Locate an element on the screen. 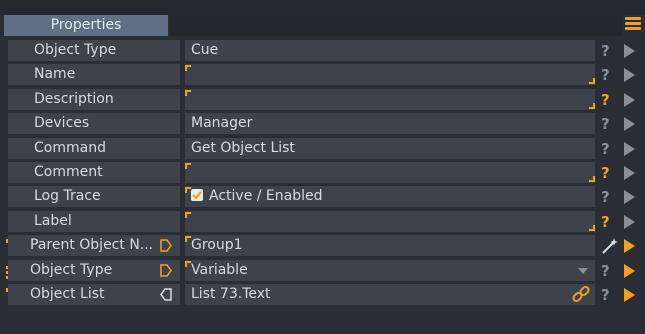 This screenshot has width=645, height=334. property-row-object-list: Object List List 73.Text ? is located at coordinates (324, 295).